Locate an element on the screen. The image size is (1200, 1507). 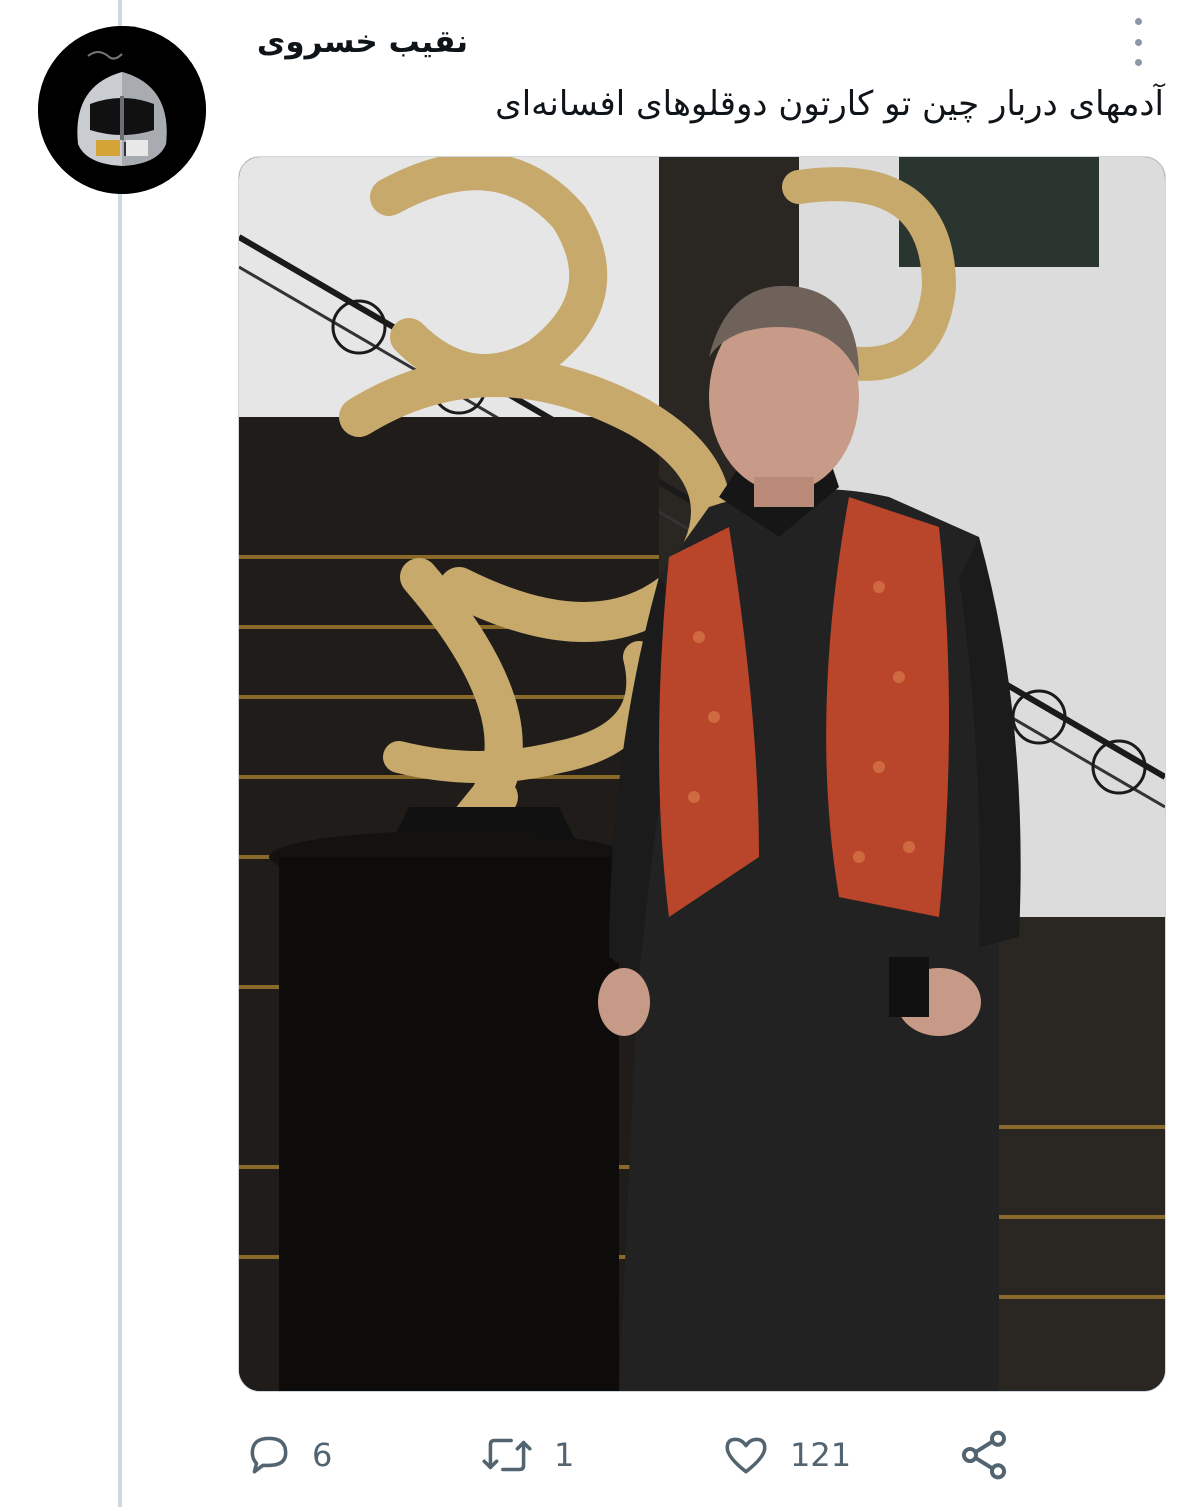
like-icon is located at coordinates (746, 1455).